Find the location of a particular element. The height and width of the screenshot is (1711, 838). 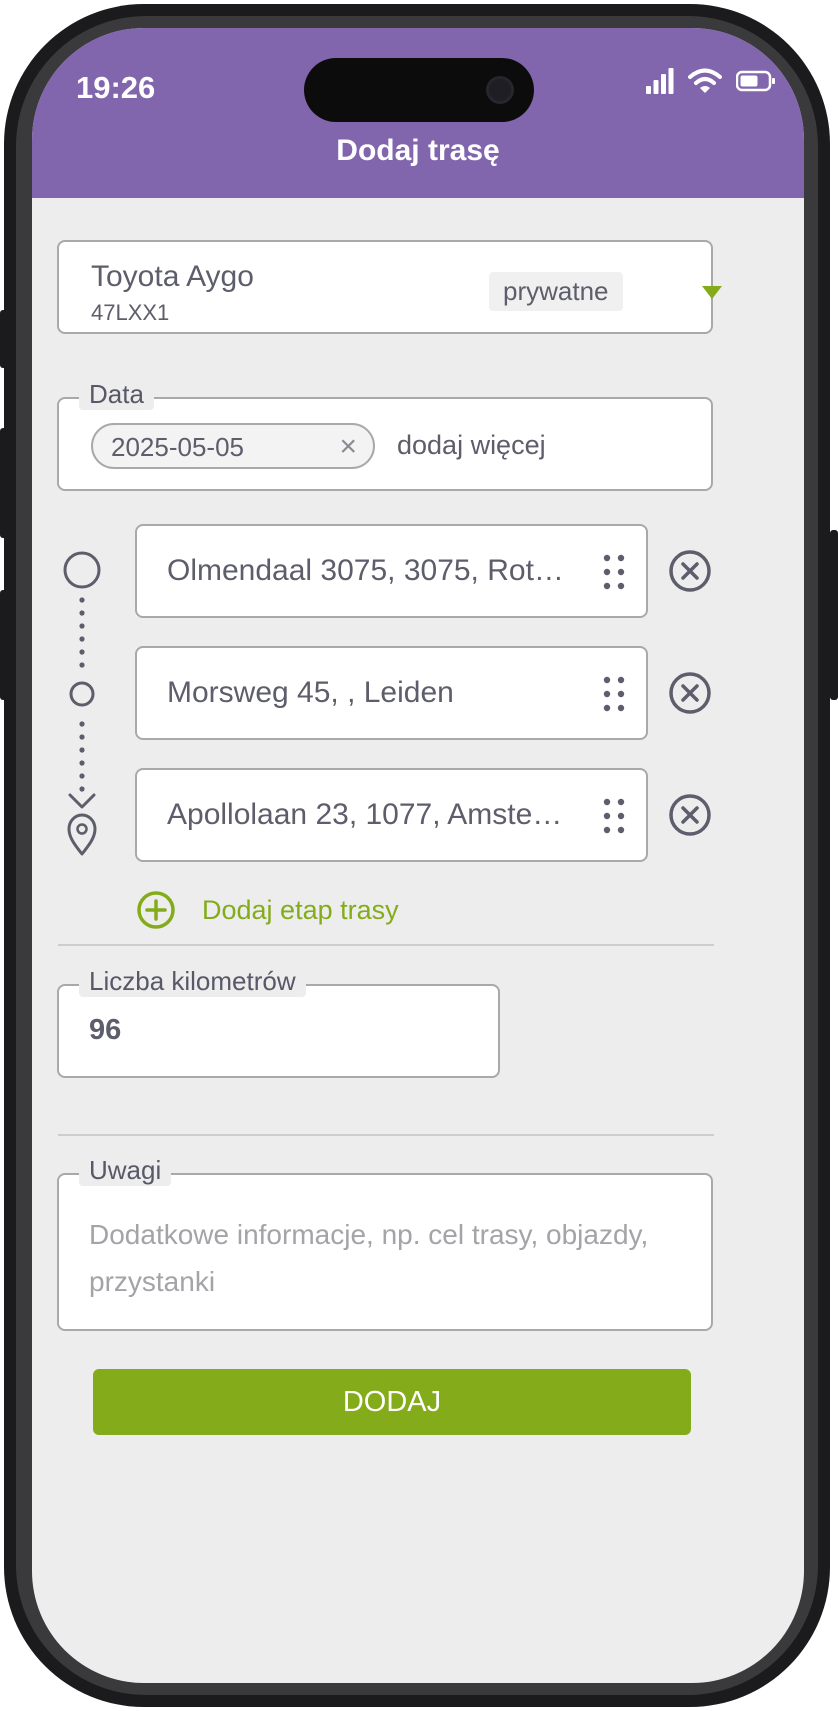

action-button is located at coordinates (4, 339).